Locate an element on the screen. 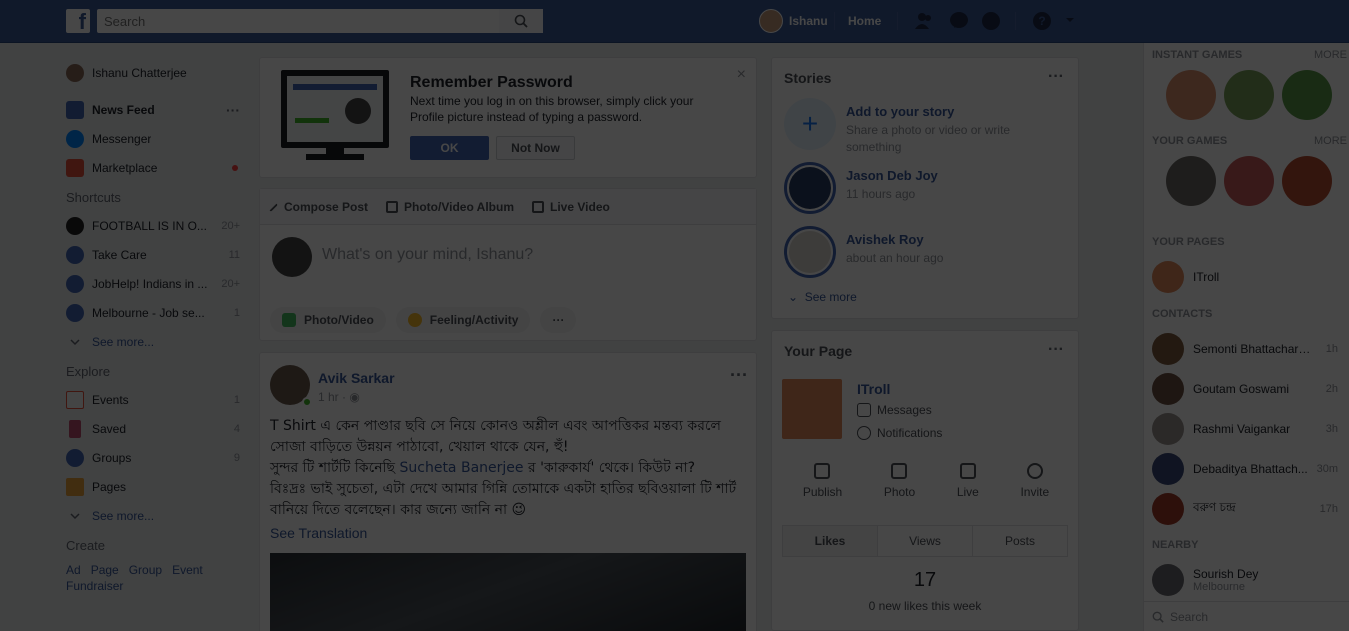  publish-button: Publish is located at coordinates (822, 481).